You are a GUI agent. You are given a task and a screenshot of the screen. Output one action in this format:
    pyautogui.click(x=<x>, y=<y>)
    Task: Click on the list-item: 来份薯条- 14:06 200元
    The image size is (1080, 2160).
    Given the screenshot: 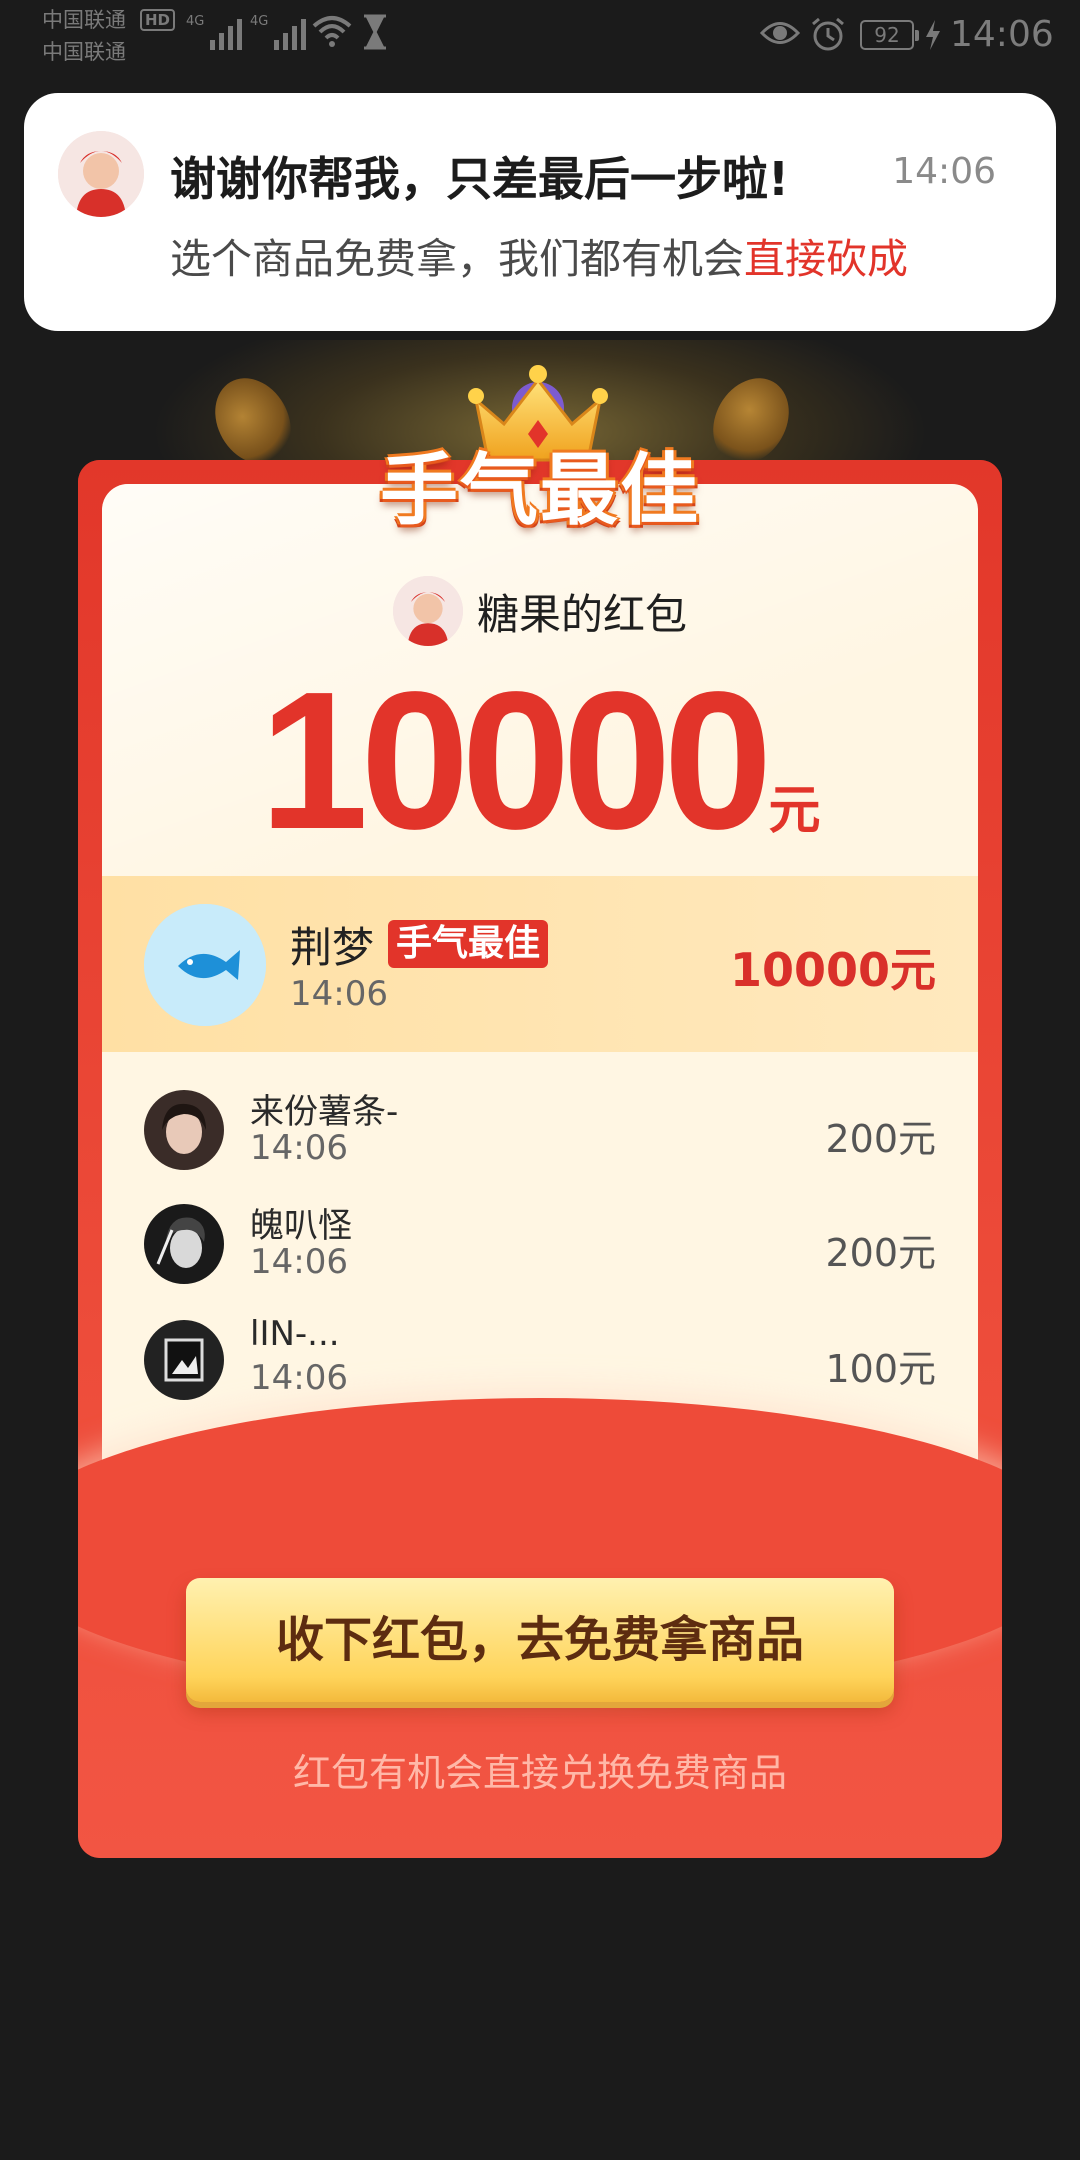 What is the action you would take?
    pyautogui.click(x=540, y=1136)
    